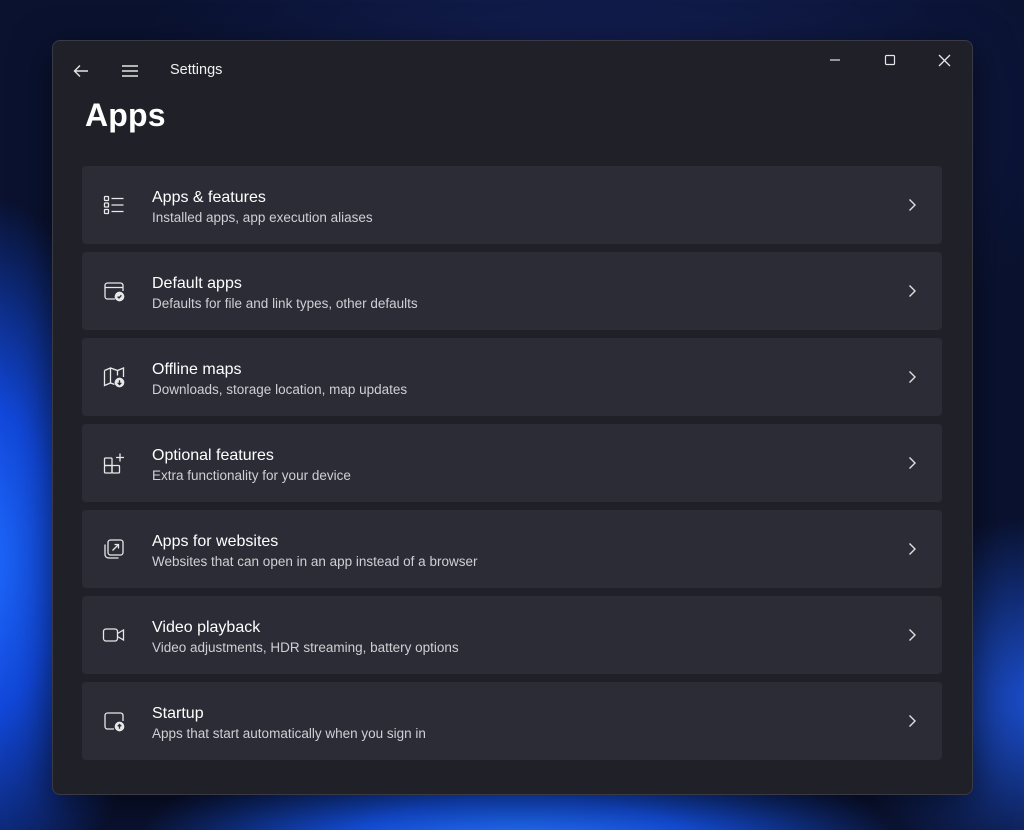 The width and height of the screenshot is (1024, 830). I want to click on item-title: Offline maps, so click(197, 369).